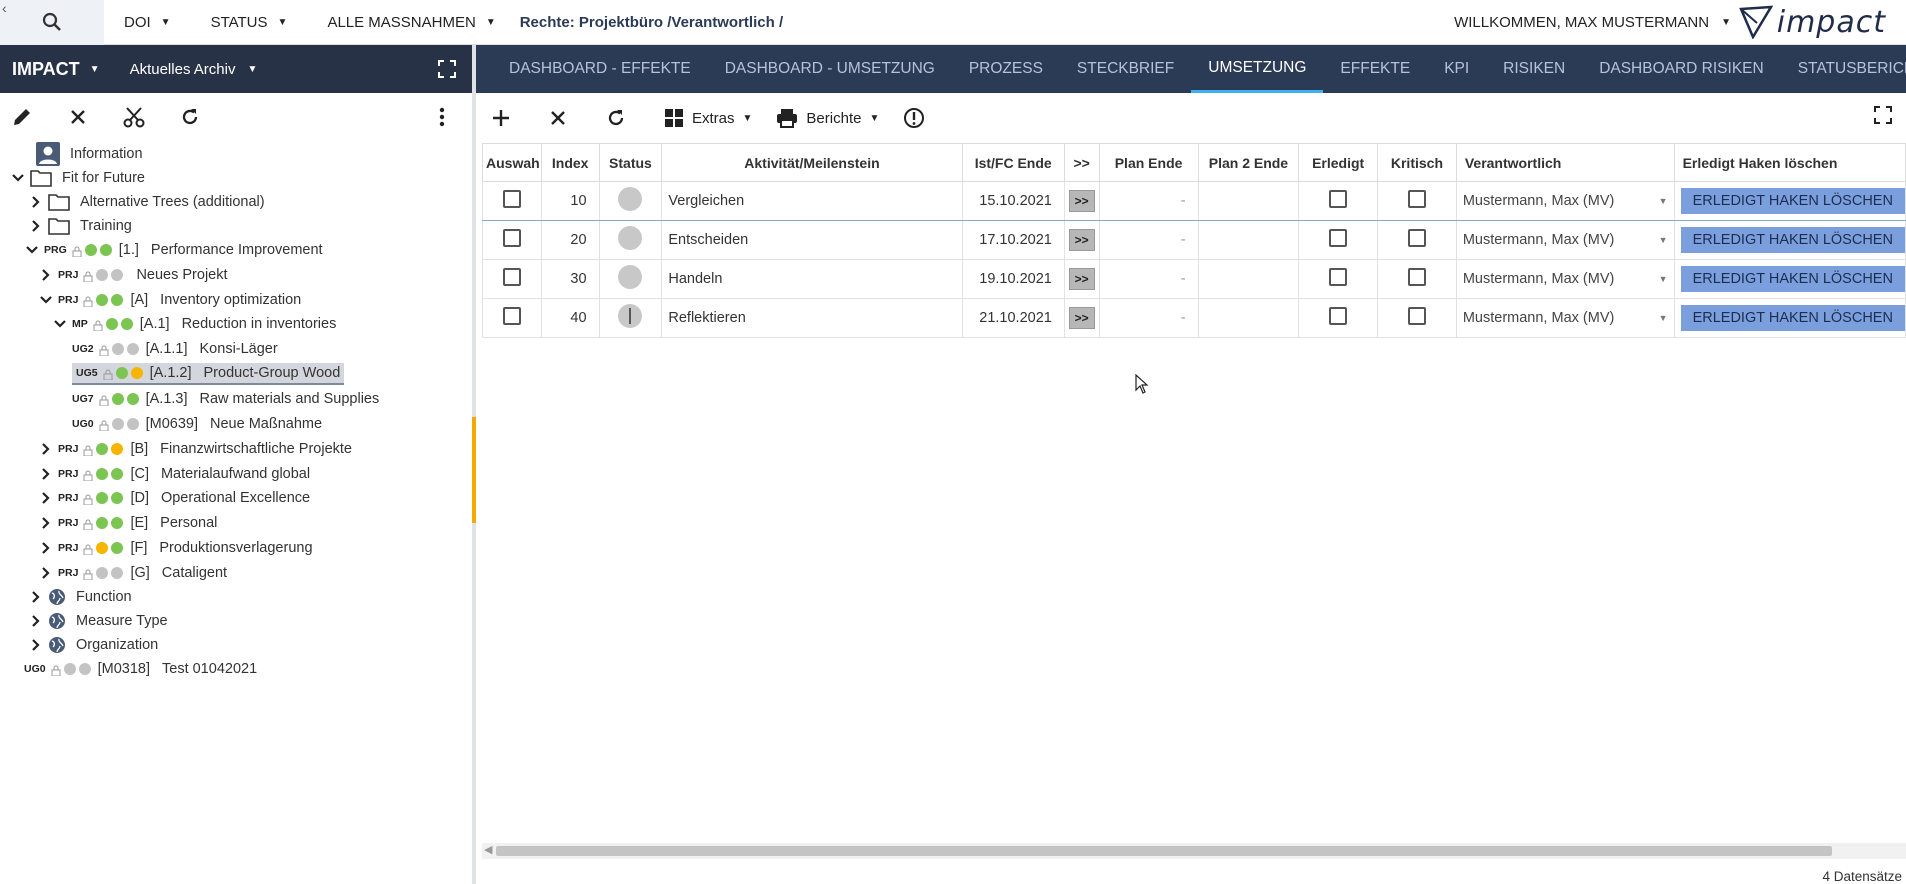  What do you see at coordinates (1338, 162) in the screenshot?
I see `column-header: Erledigt` at bounding box center [1338, 162].